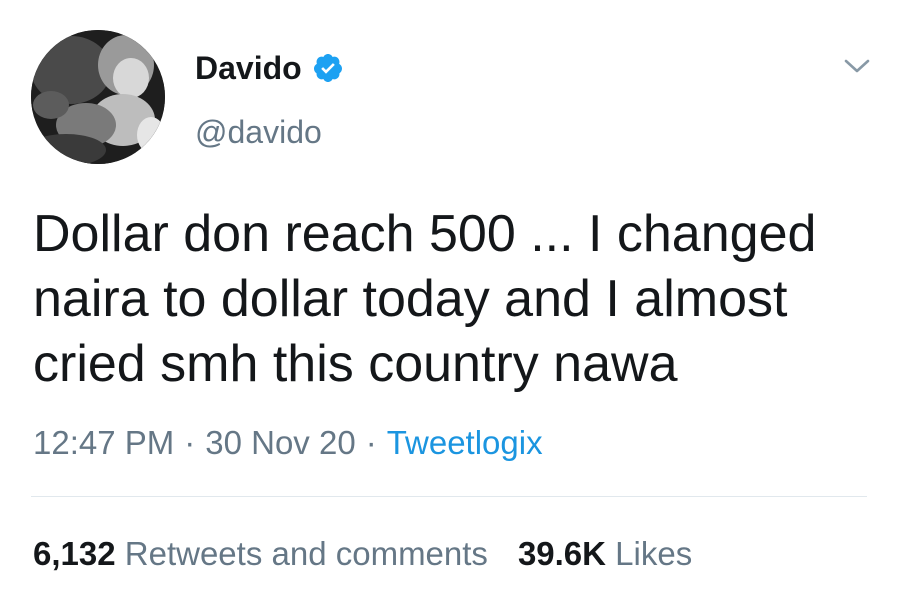 This screenshot has width=898, height=602. What do you see at coordinates (103, 442) in the screenshot?
I see `tweet-time: 12:47 PM` at bounding box center [103, 442].